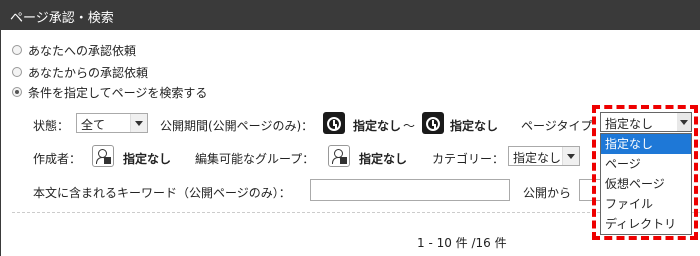  Describe the element at coordinates (88, 72) in the screenshot. I see `radio-label: あなたからの承認依頼` at that location.